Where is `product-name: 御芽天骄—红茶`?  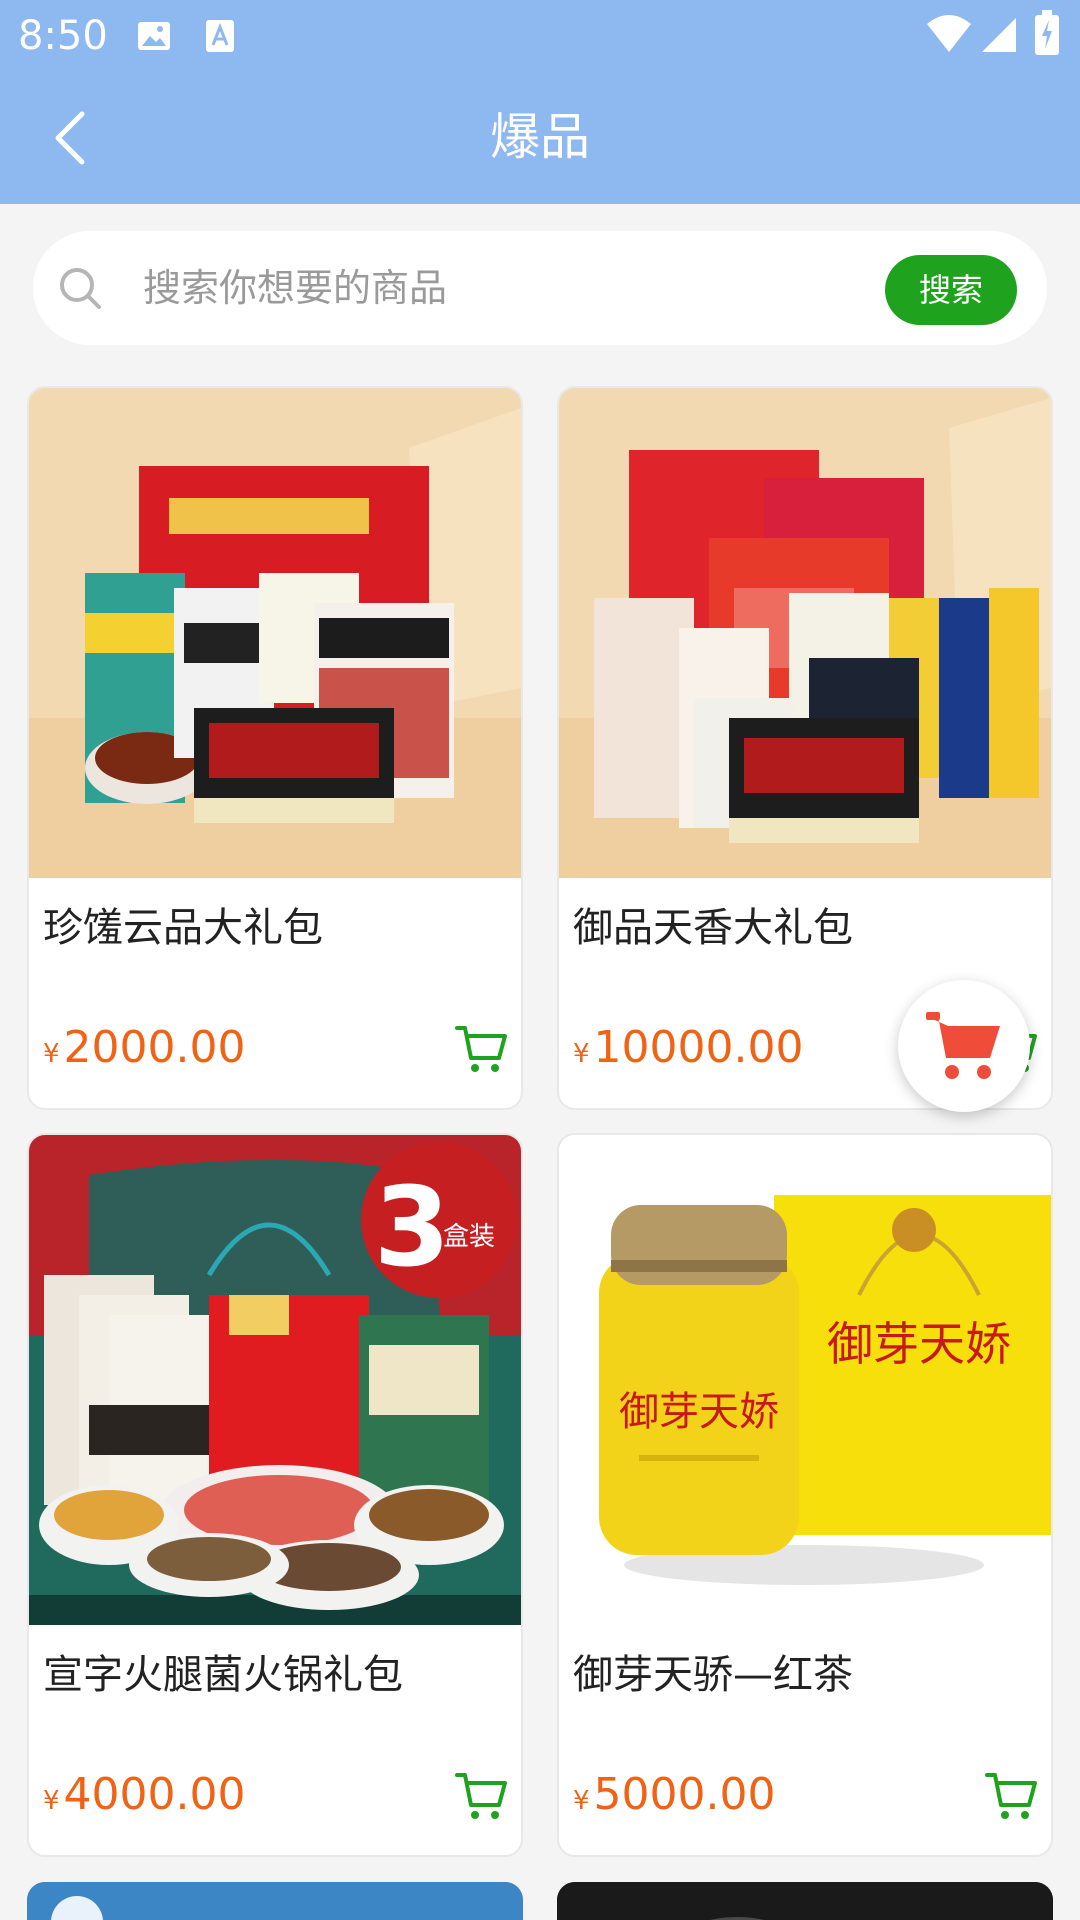 product-name: 御芽天骄—红茶 is located at coordinates (713, 1675).